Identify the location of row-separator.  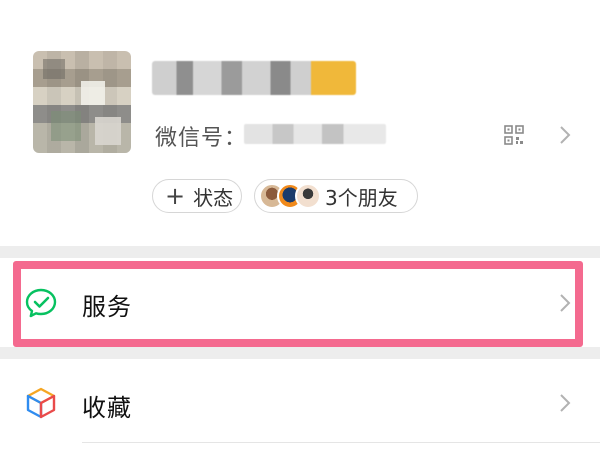
(341, 442).